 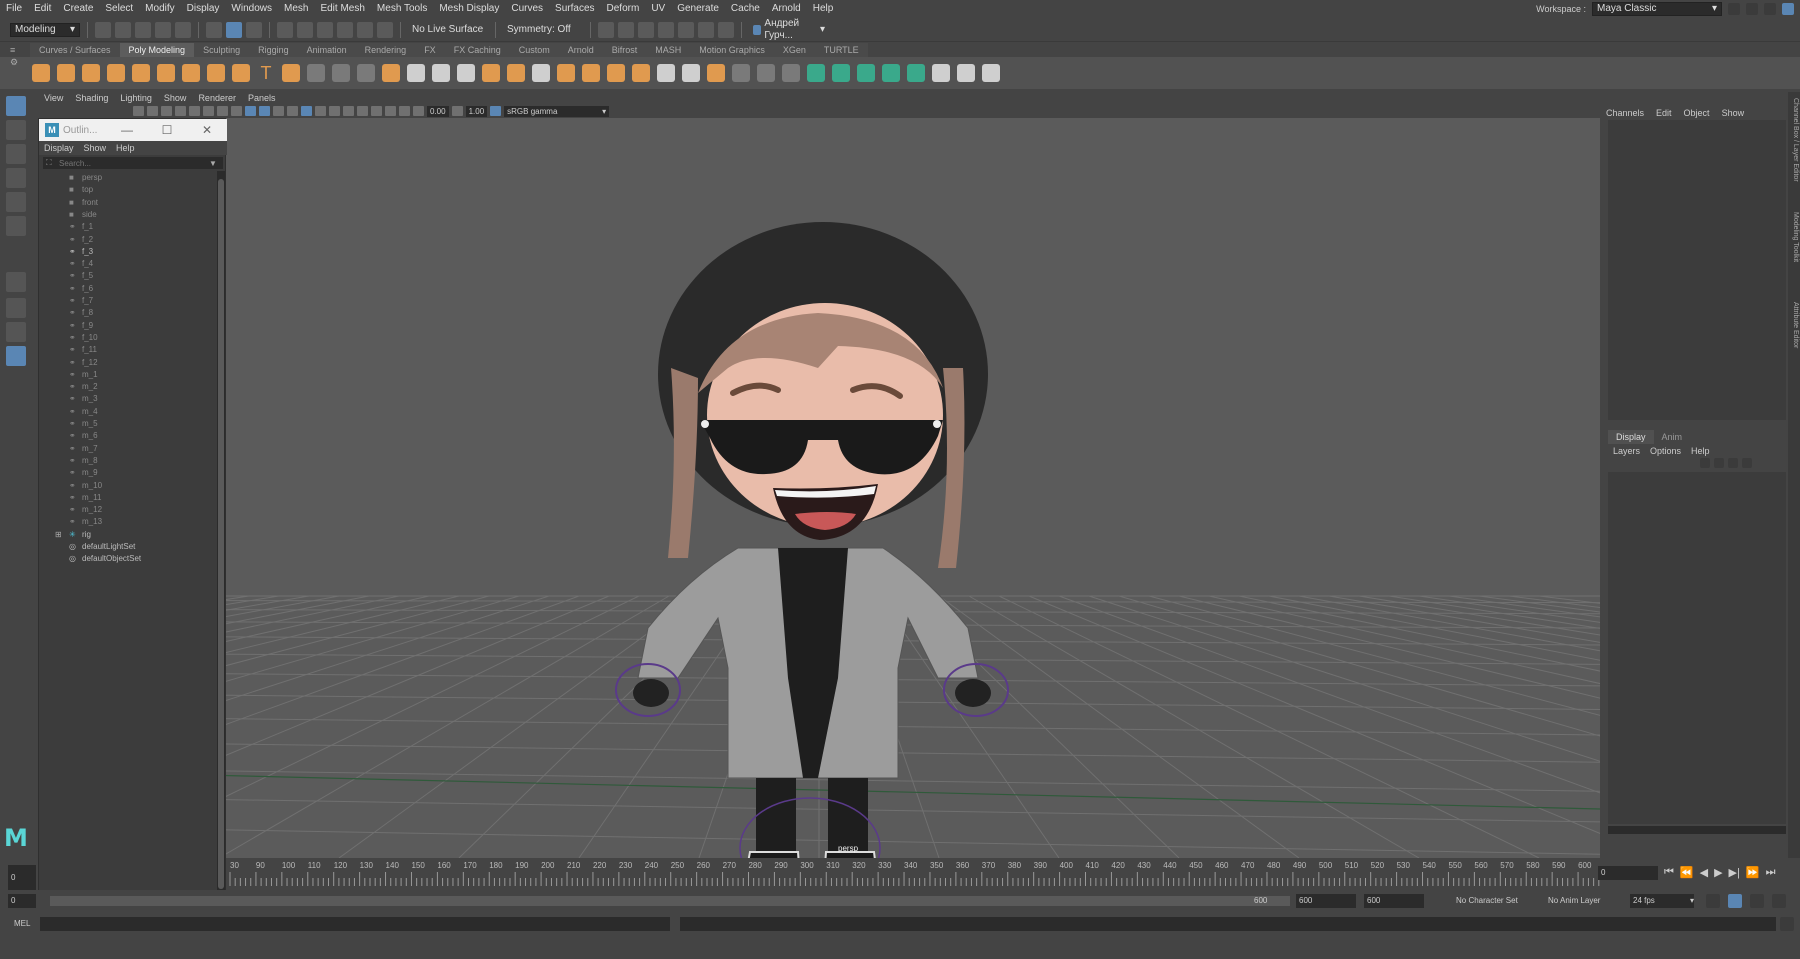 I want to click on shelf-tab-bifrost: Bifrost, so click(x=624, y=50).